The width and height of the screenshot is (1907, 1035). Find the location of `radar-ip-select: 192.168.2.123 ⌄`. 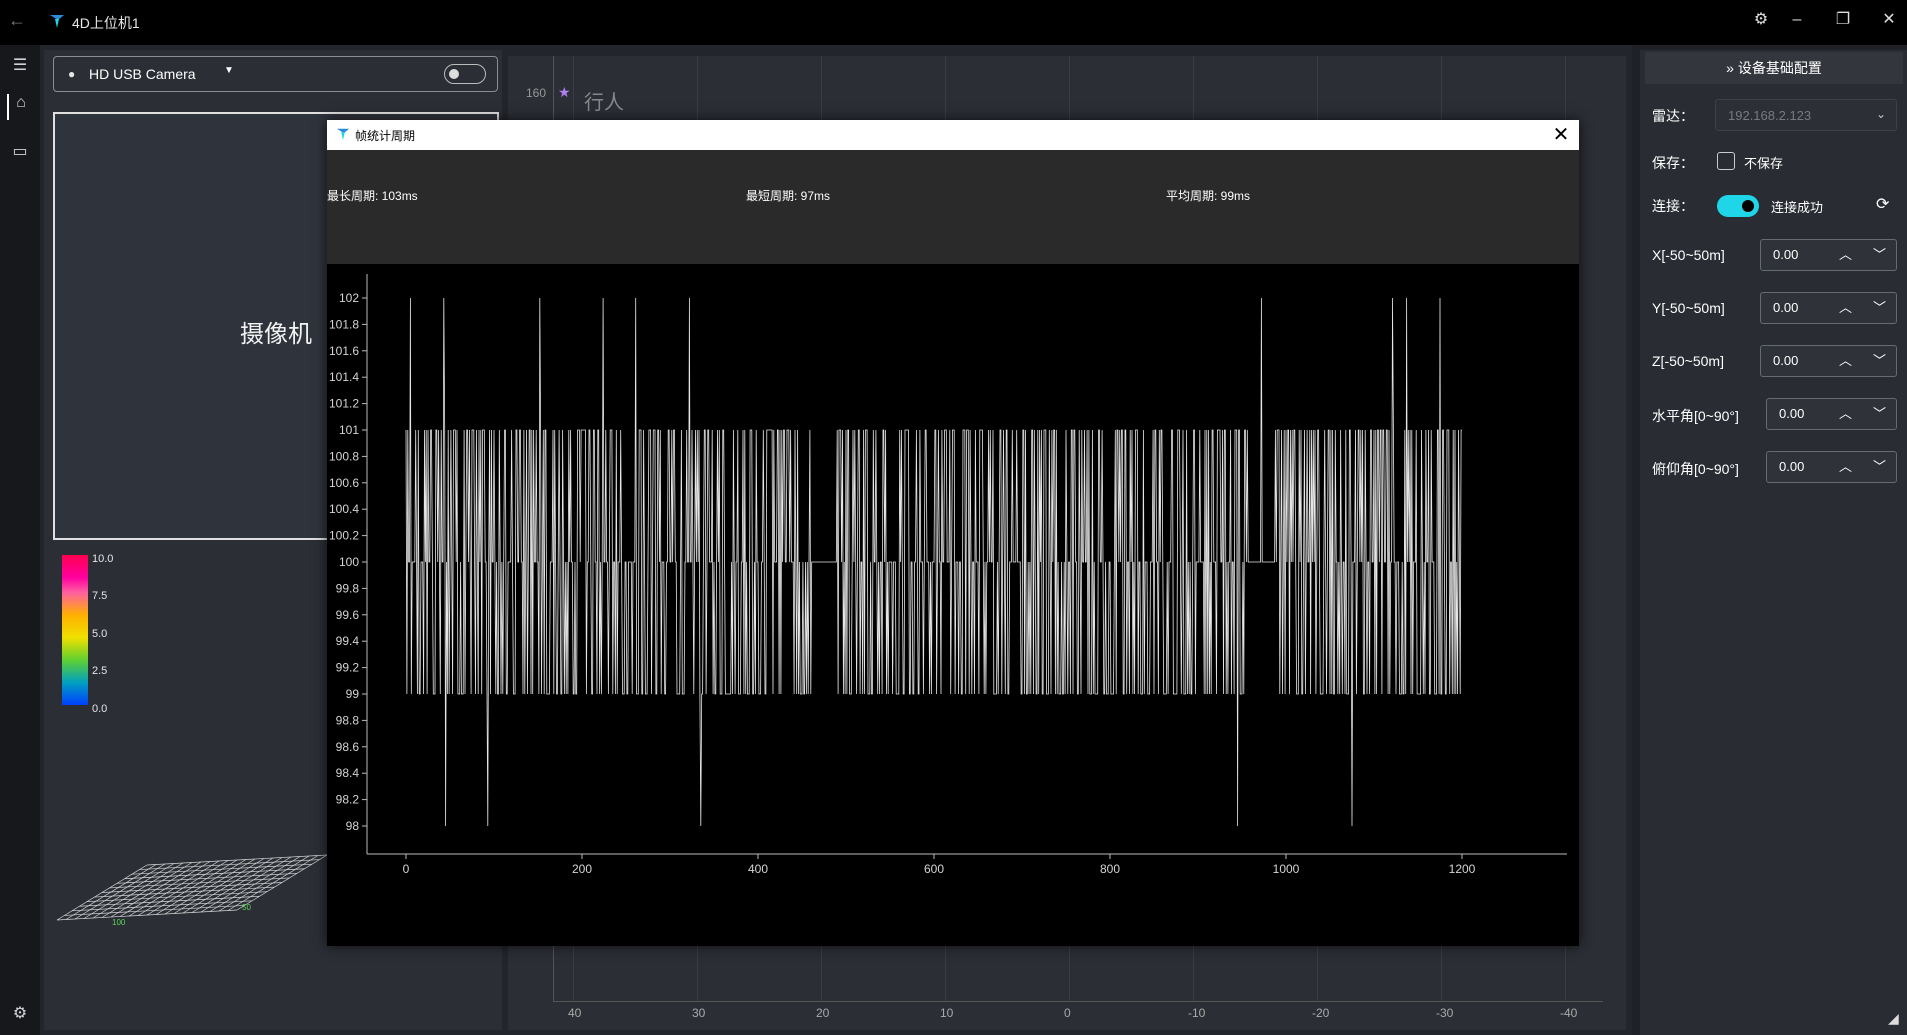

radar-ip-select: 192.168.2.123 ⌄ is located at coordinates (1806, 115).